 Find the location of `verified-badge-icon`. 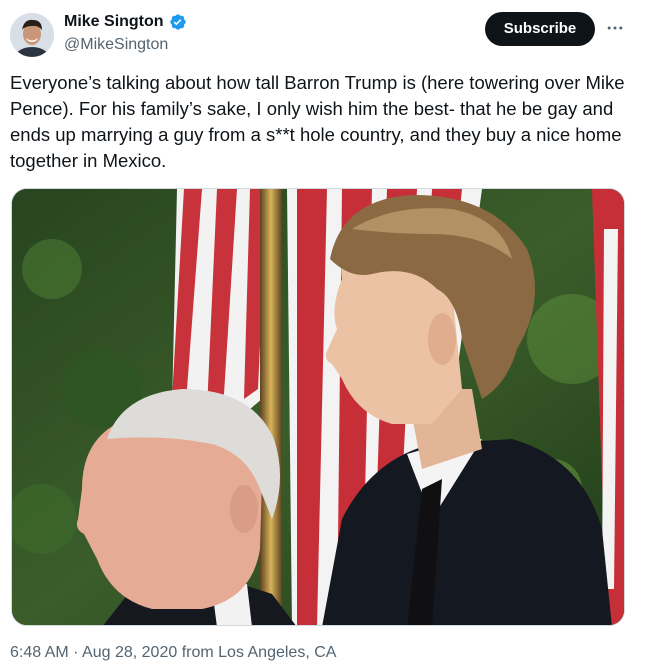

verified-badge-icon is located at coordinates (178, 22).